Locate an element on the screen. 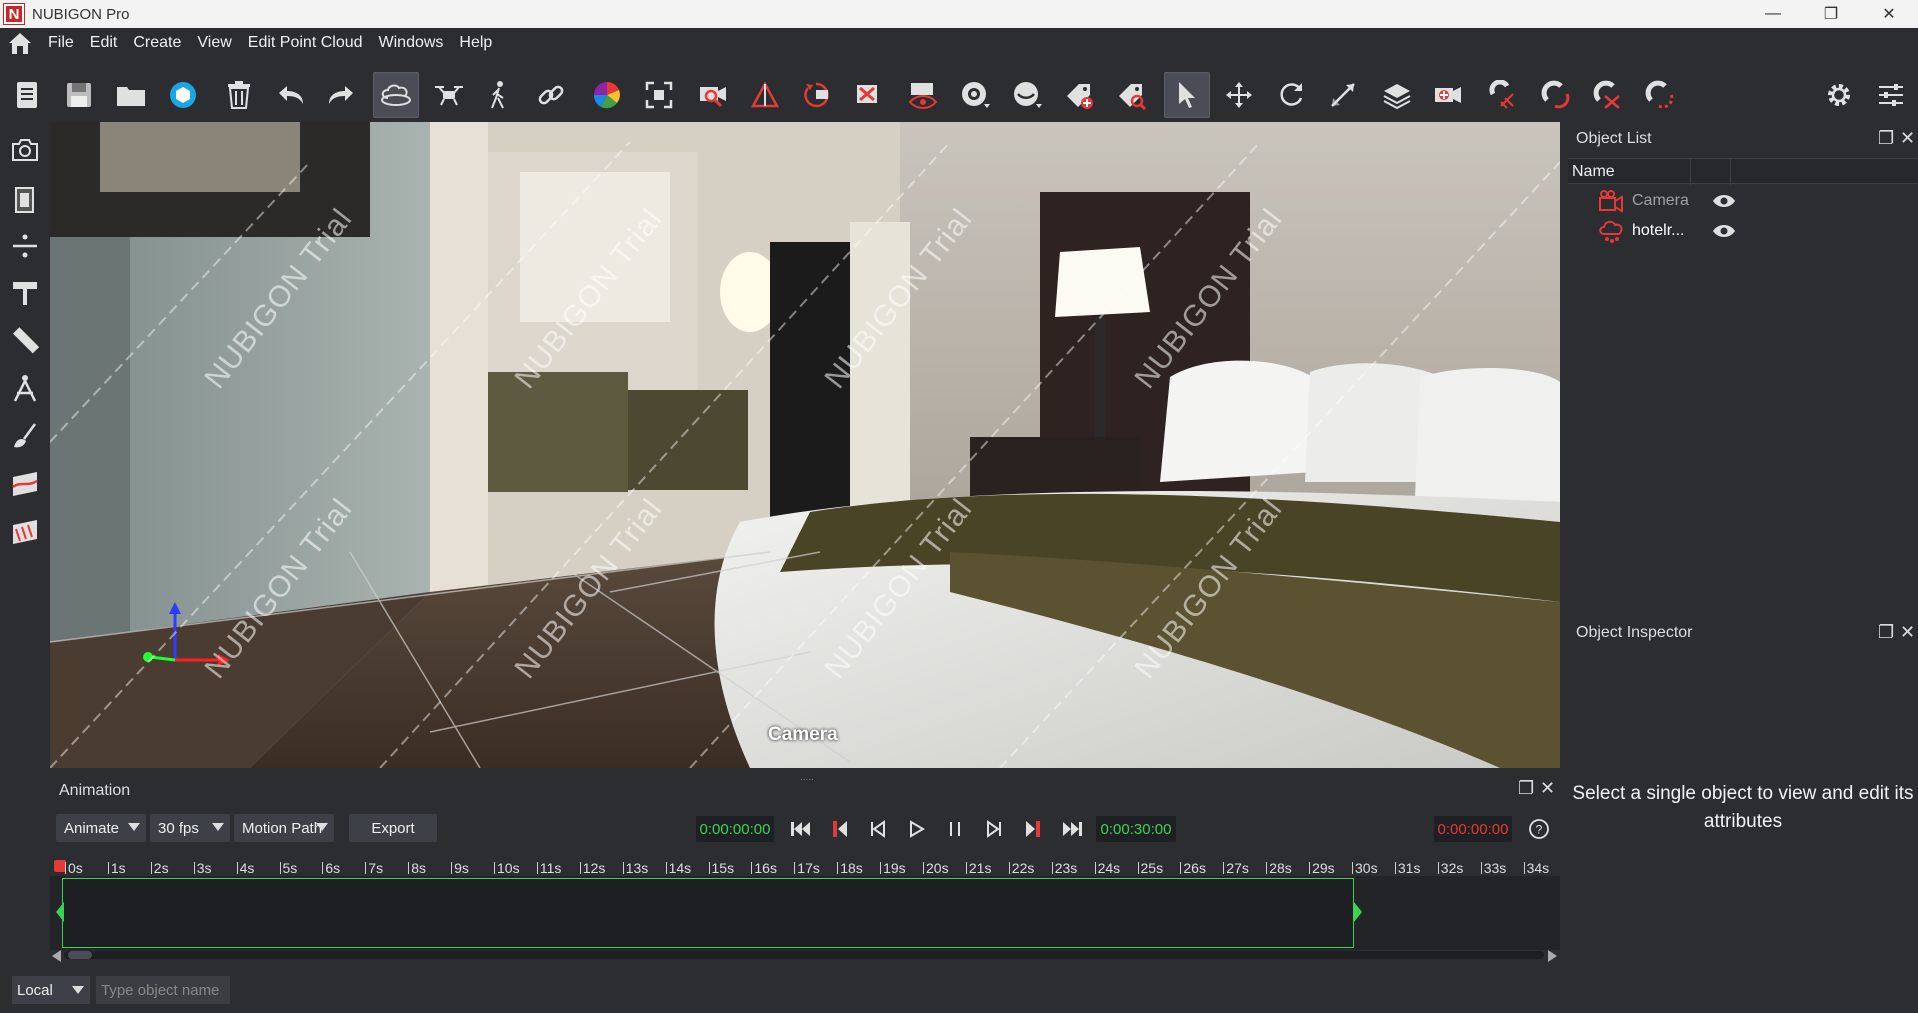  camera-add-icon is located at coordinates (1449, 95).